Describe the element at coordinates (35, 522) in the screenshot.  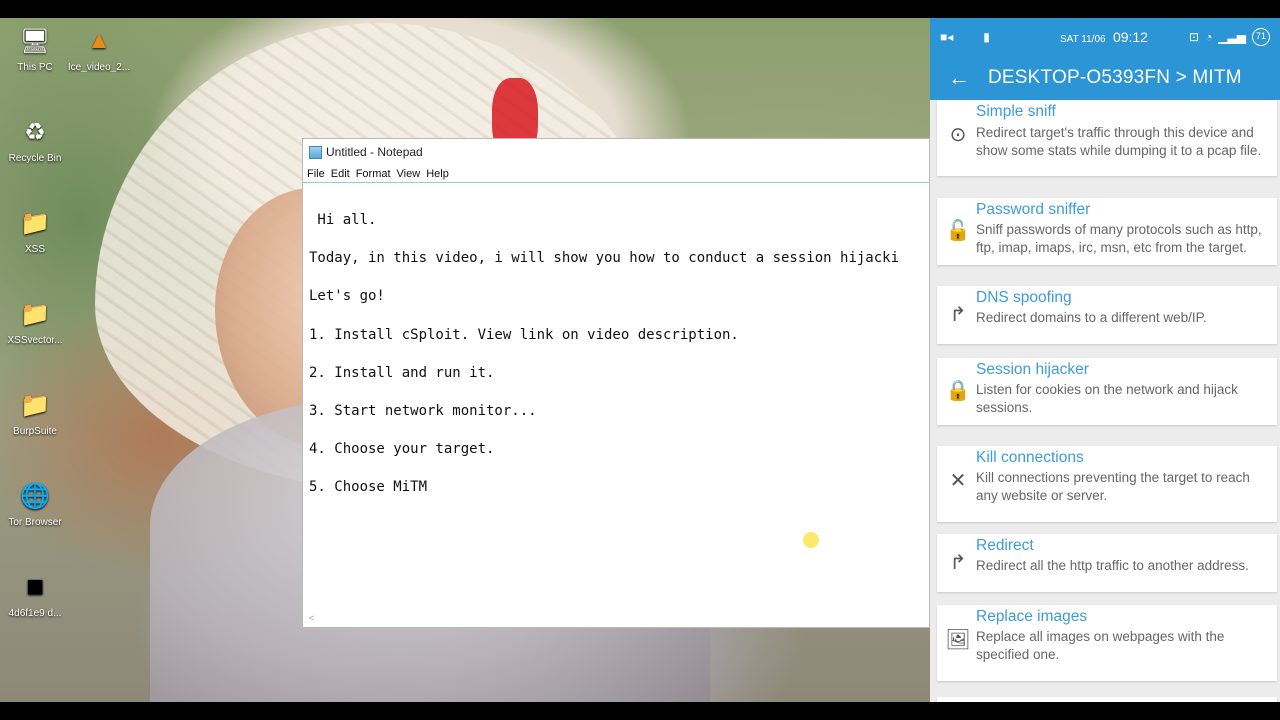
I see `desktop-icon-label: Tor Browser` at that location.